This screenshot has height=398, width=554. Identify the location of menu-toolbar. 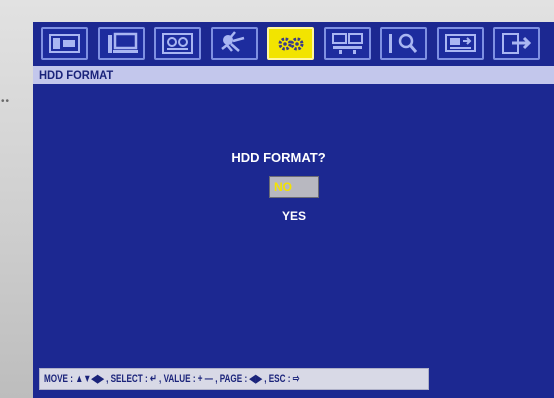
(293, 44).